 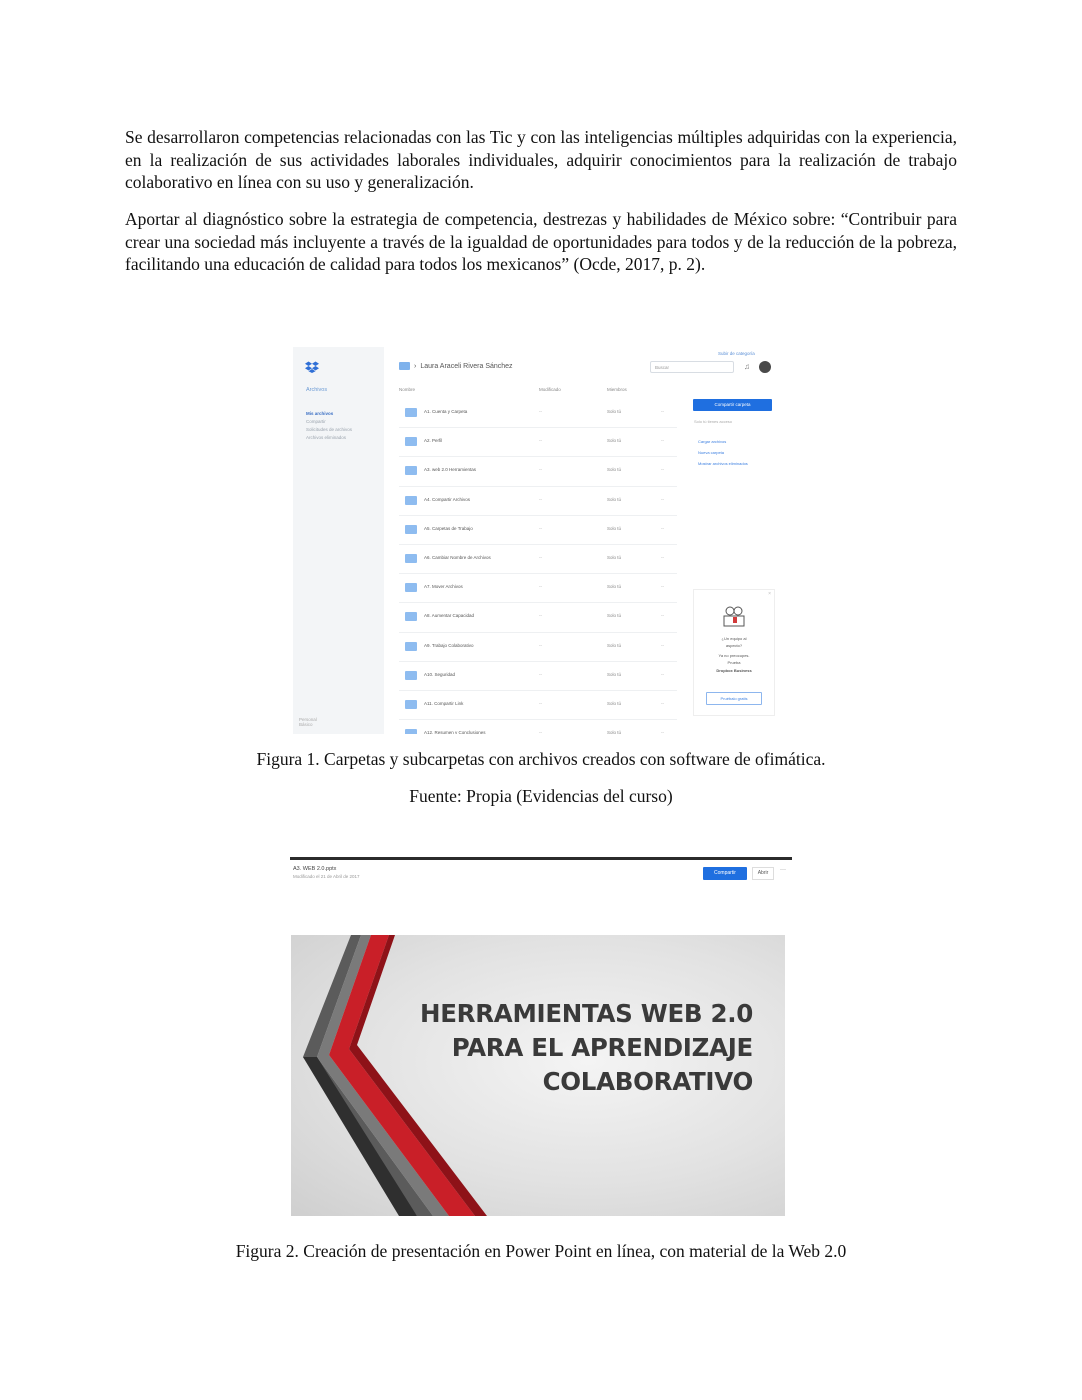 I want to click on promo-line-1: ¿Un equipo al, so click(x=734, y=638).